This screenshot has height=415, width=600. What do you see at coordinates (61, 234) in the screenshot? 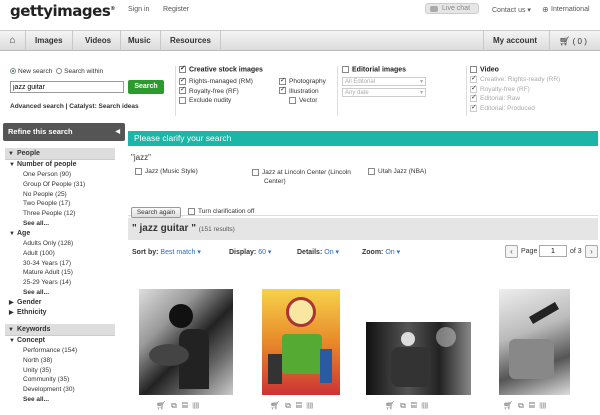
I see `age-toggle: ▼ Age` at bounding box center [61, 234].